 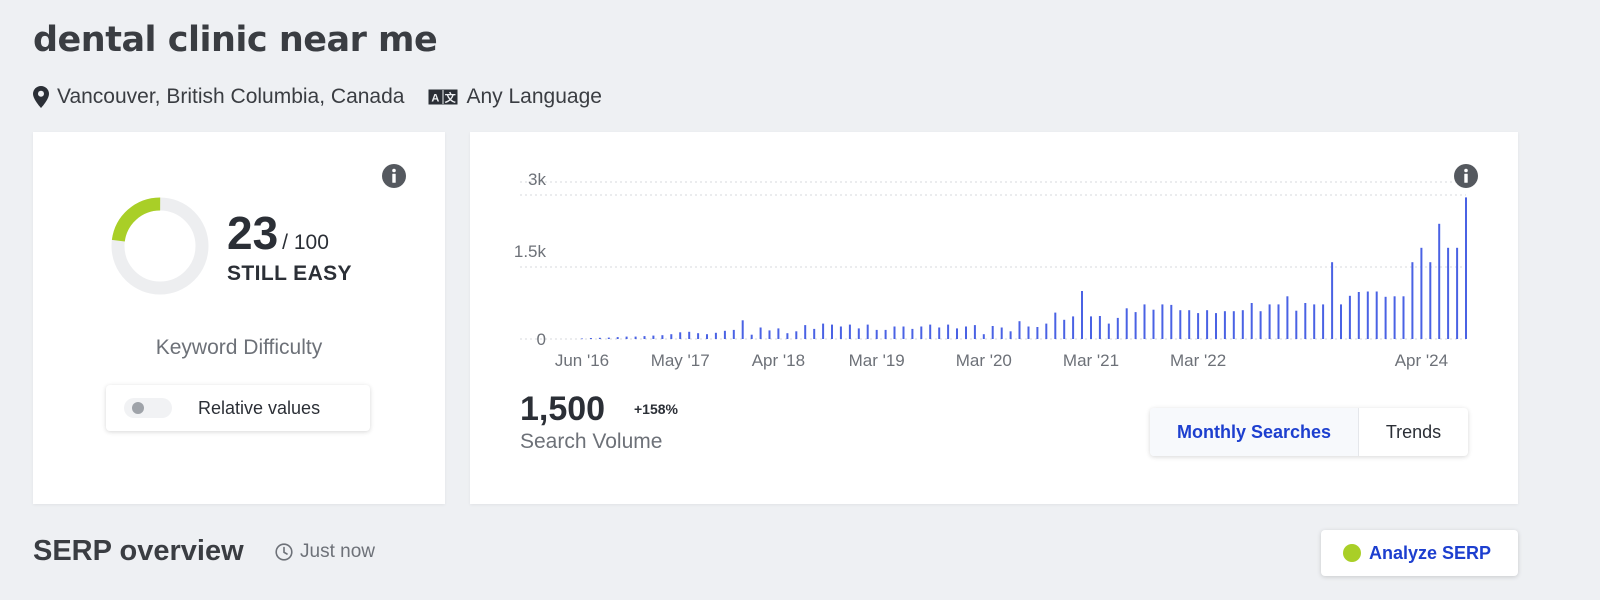 I want to click on tab-monthly-searches: Monthly Searches, so click(x=1254, y=432).